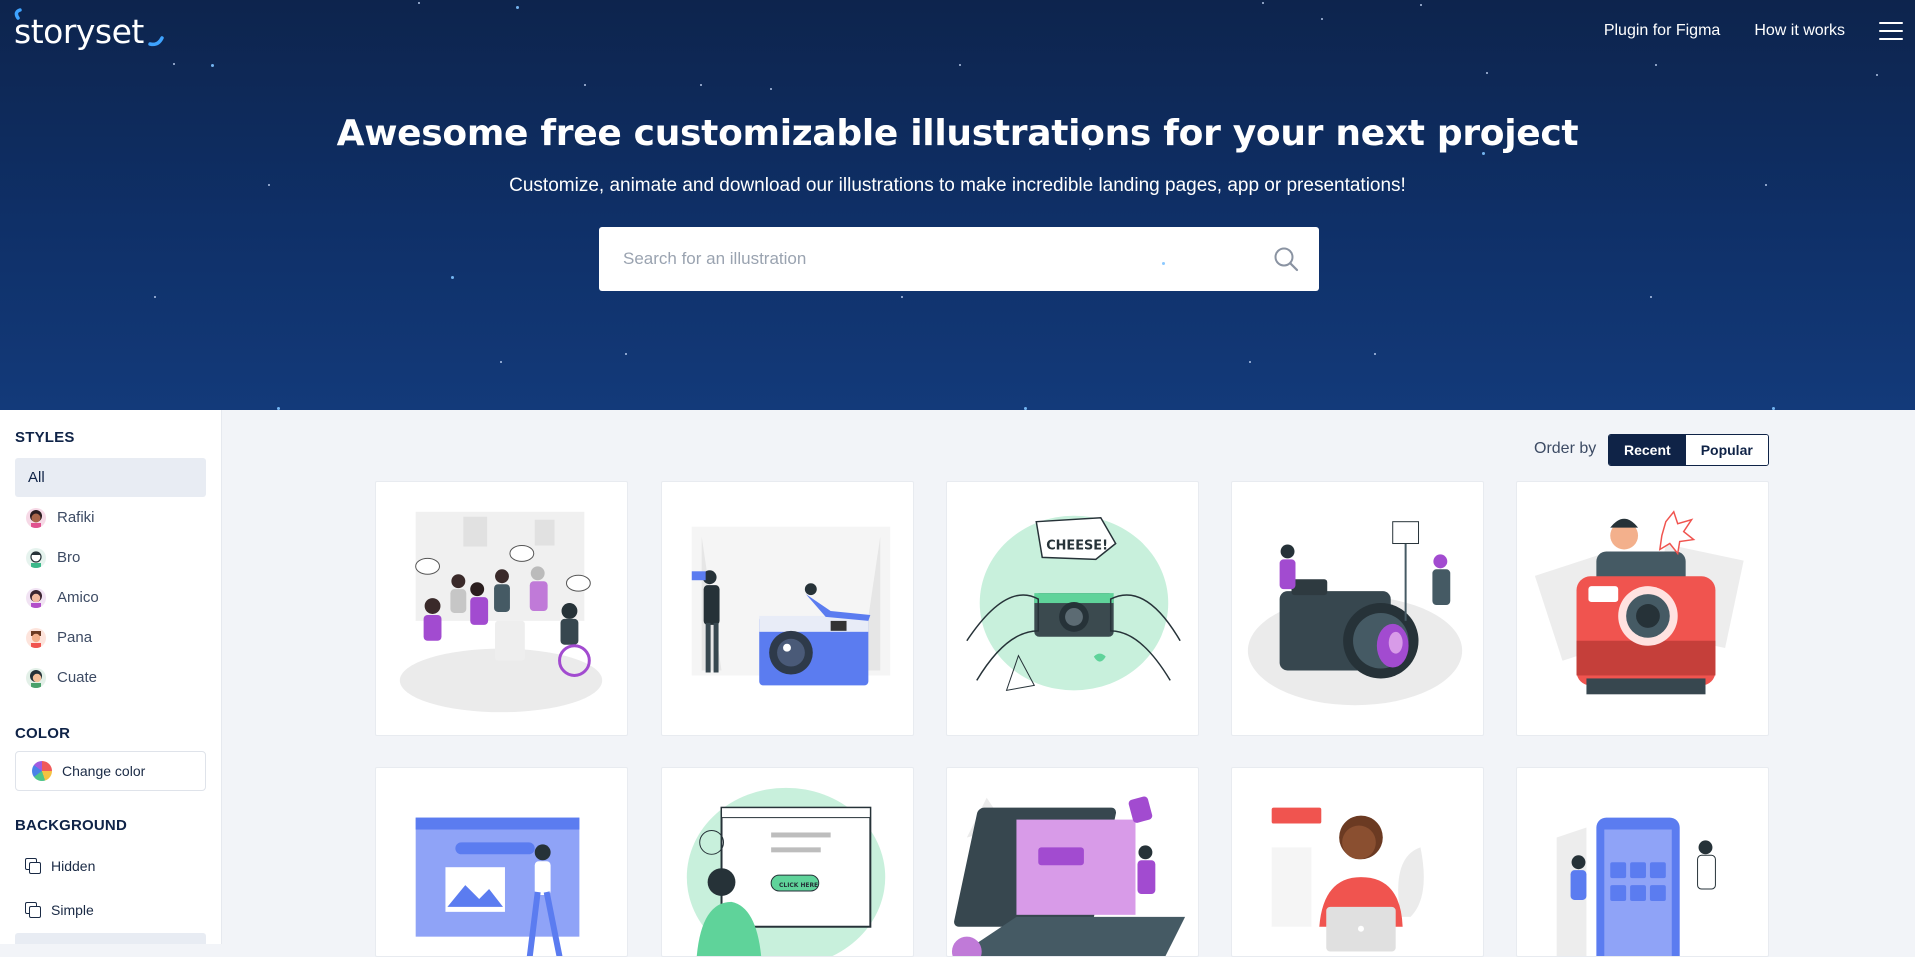 This screenshot has height=957, width=1915. What do you see at coordinates (104, 771) in the screenshot?
I see `change-color-label: Change color` at bounding box center [104, 771].